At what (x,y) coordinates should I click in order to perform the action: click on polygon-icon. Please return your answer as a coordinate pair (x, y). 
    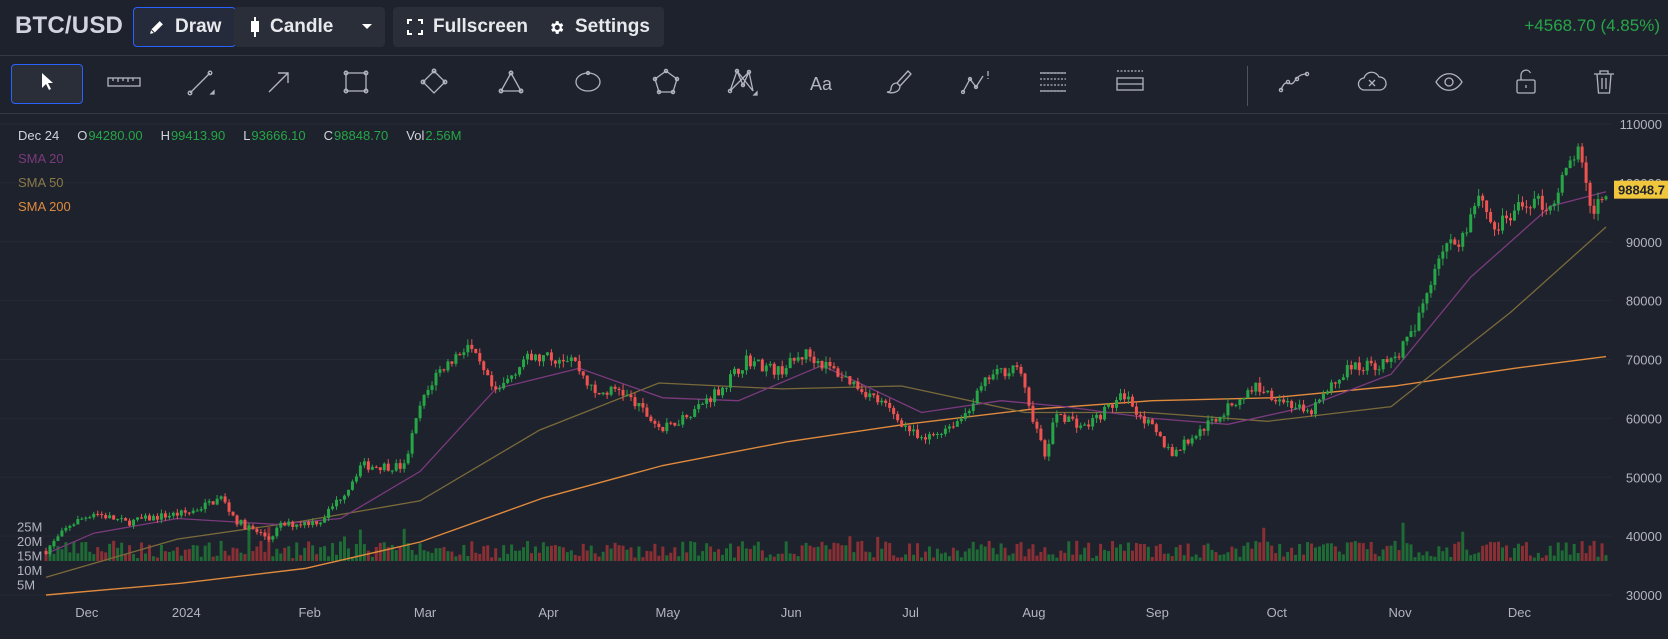
    Looking at the image, I should click on (666, 84).